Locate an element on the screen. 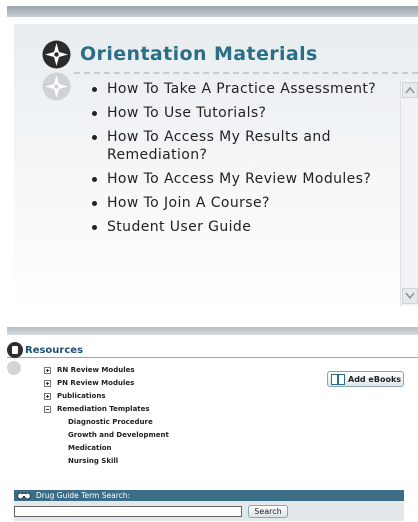 The height and width of the screenshot is (522, 418). resources-title: Resources is located at coordinates (54, 350).